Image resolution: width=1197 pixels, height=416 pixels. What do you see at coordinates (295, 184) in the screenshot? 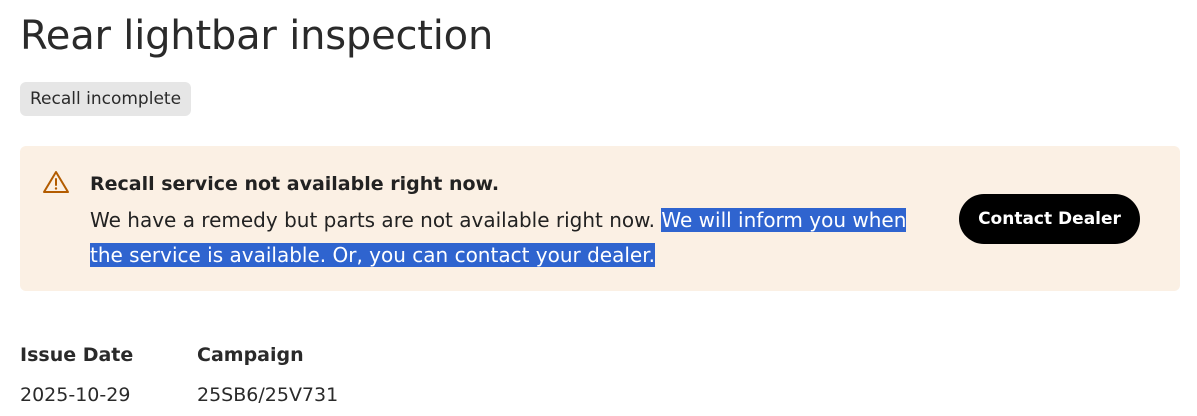
I see `alert-heading: Recall service not available right now.` at bounding box center [295, 184].